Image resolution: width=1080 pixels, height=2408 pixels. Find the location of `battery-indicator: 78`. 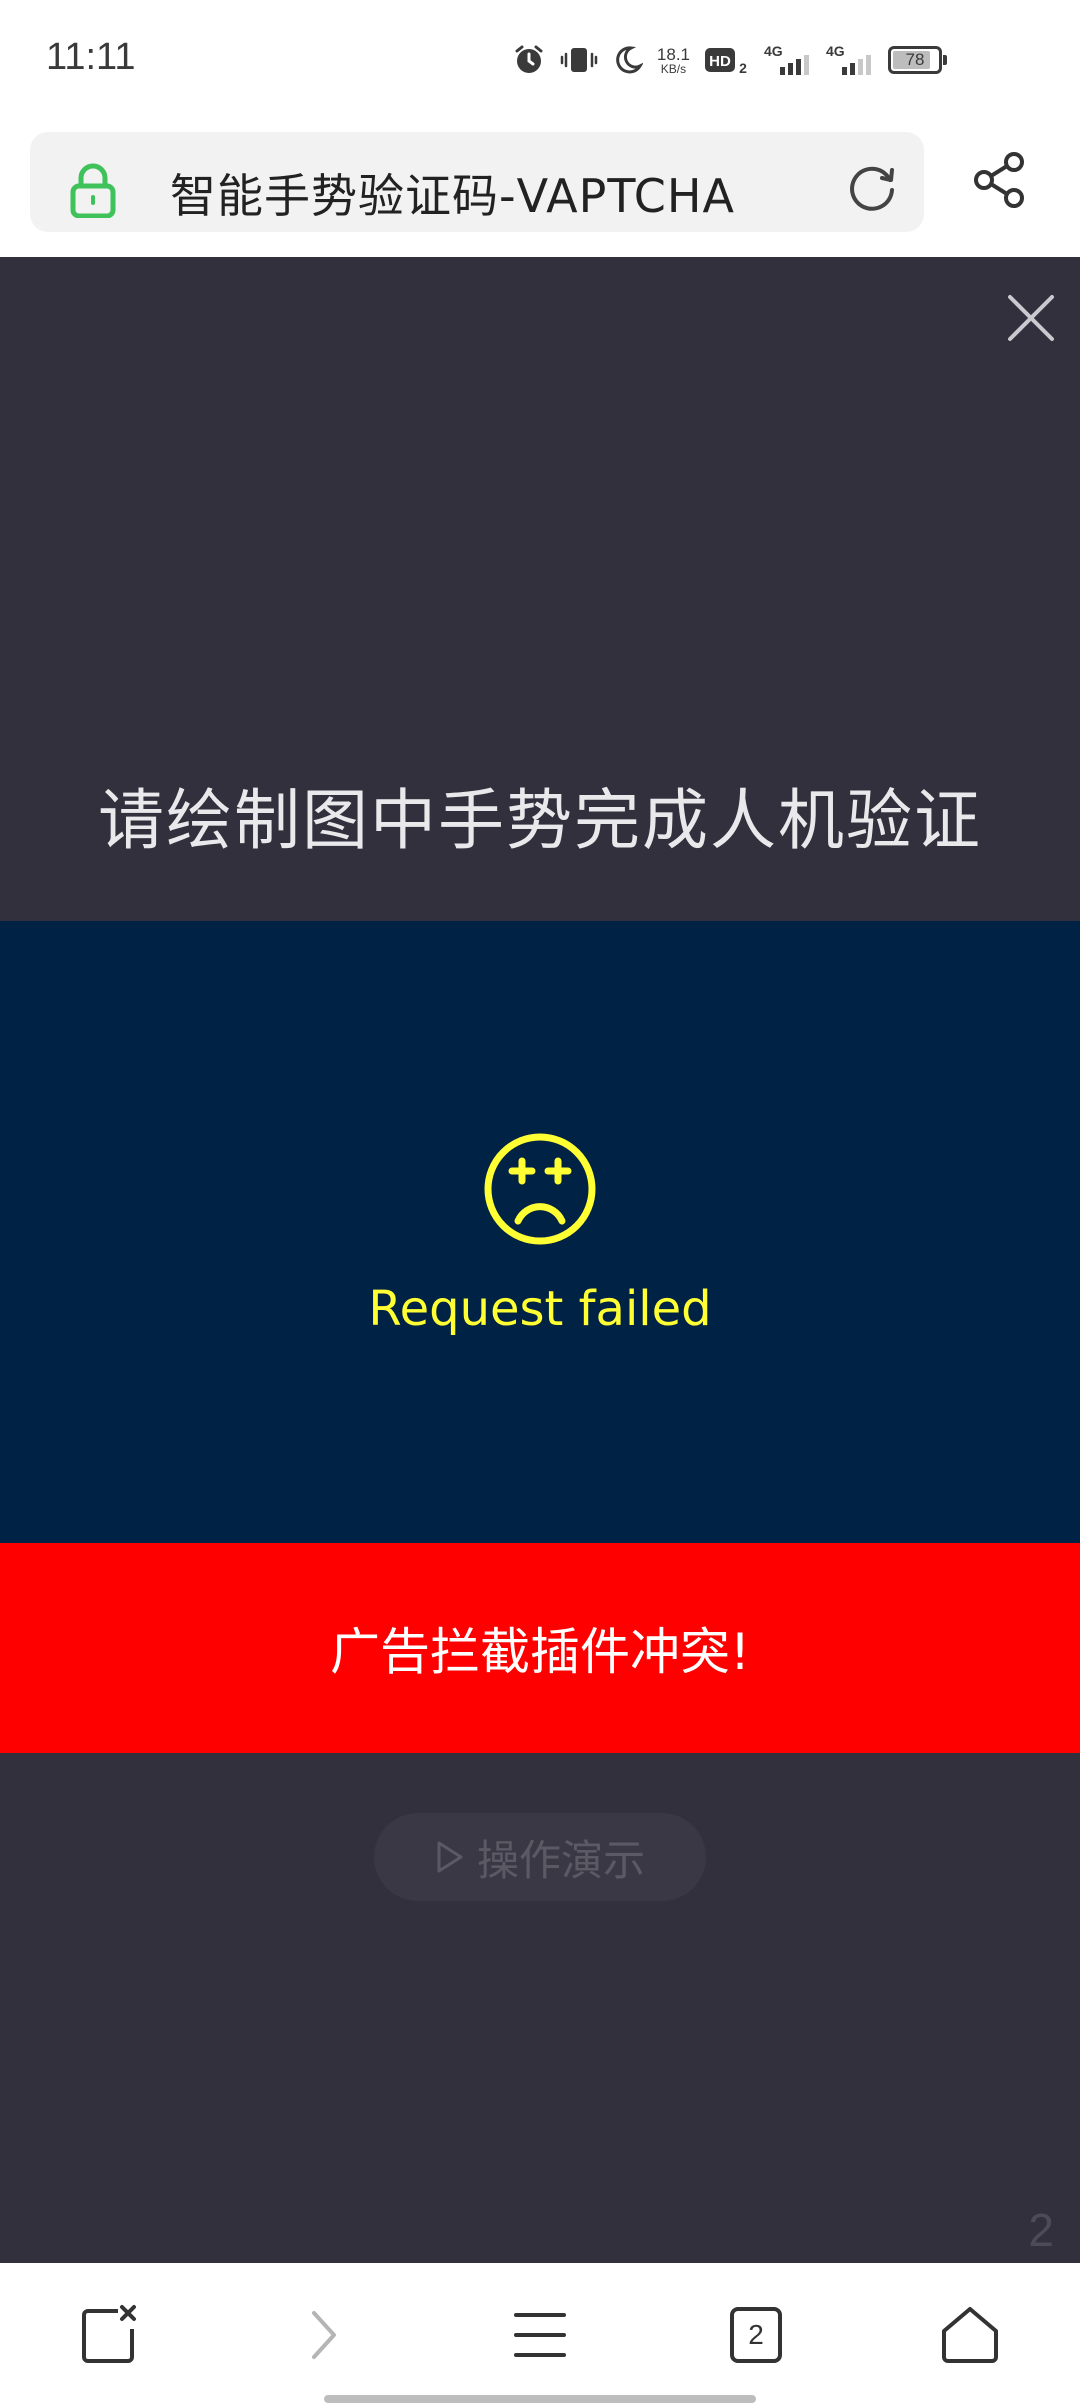

battery-indicator: 78 is located at coordinates (917, 60).